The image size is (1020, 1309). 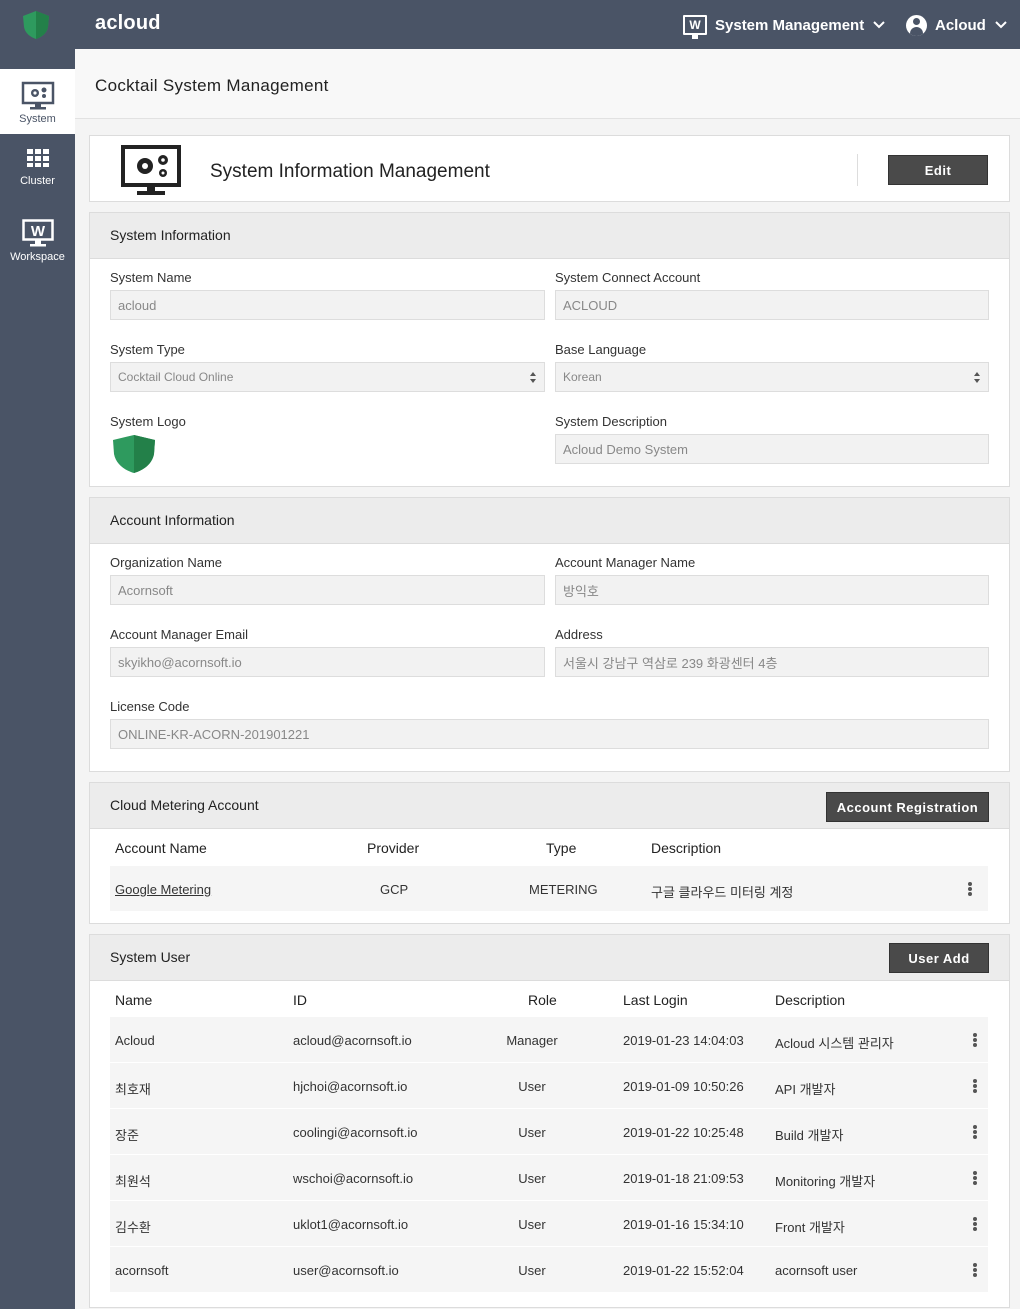 I want to click on sidebar-item-label: Cluster, so click(x=37, y=181).